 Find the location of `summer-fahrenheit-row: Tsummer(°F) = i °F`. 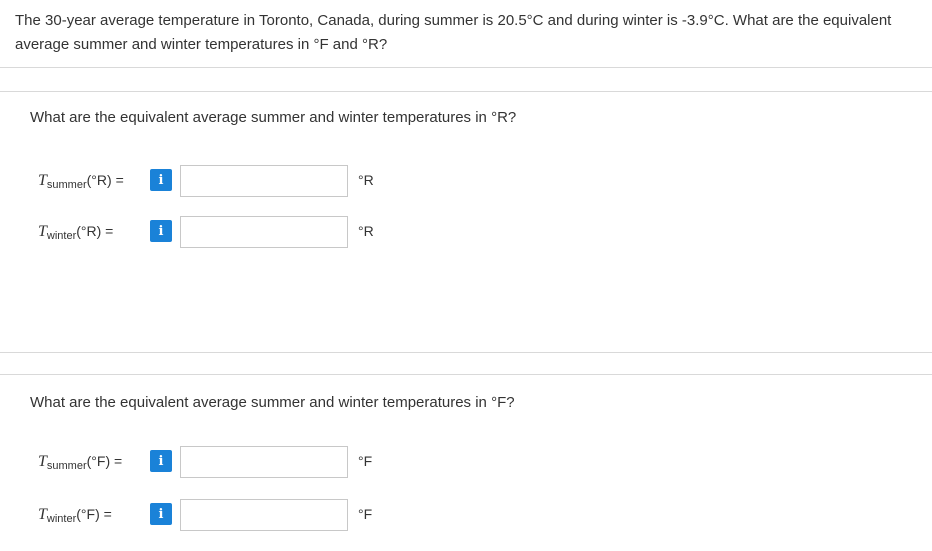

summer-fahrenheit-row: Tsummer(°F) = i °F is located at coordinates (466, 462).